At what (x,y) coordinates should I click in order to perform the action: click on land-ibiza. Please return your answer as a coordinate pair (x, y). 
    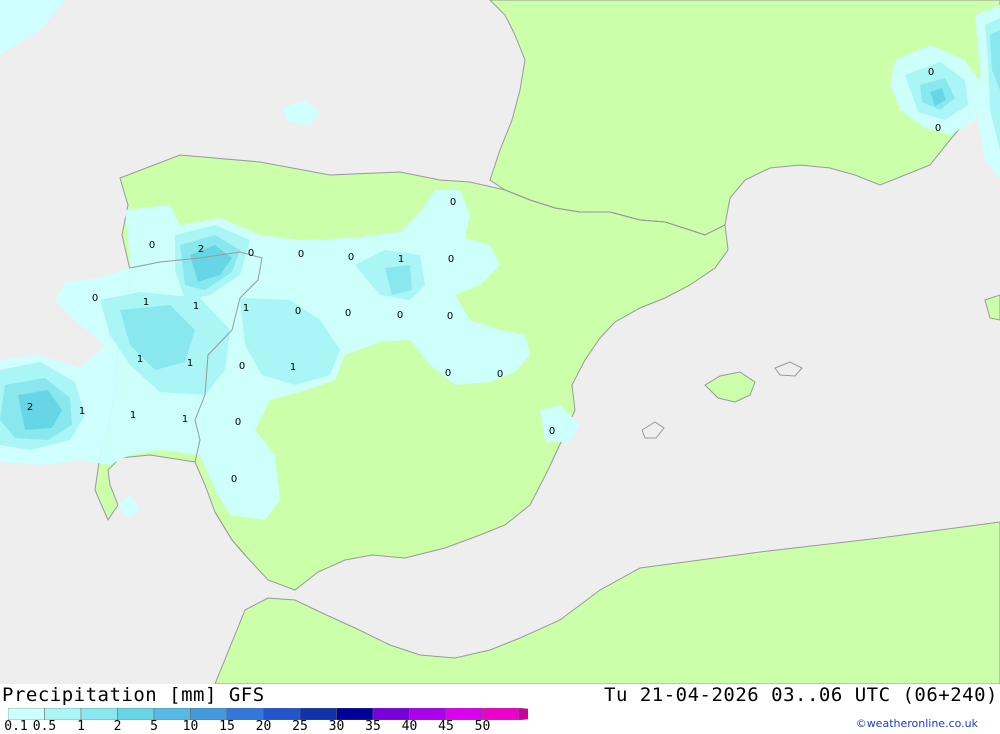
    Looking at the image, I should click on (653, 430).